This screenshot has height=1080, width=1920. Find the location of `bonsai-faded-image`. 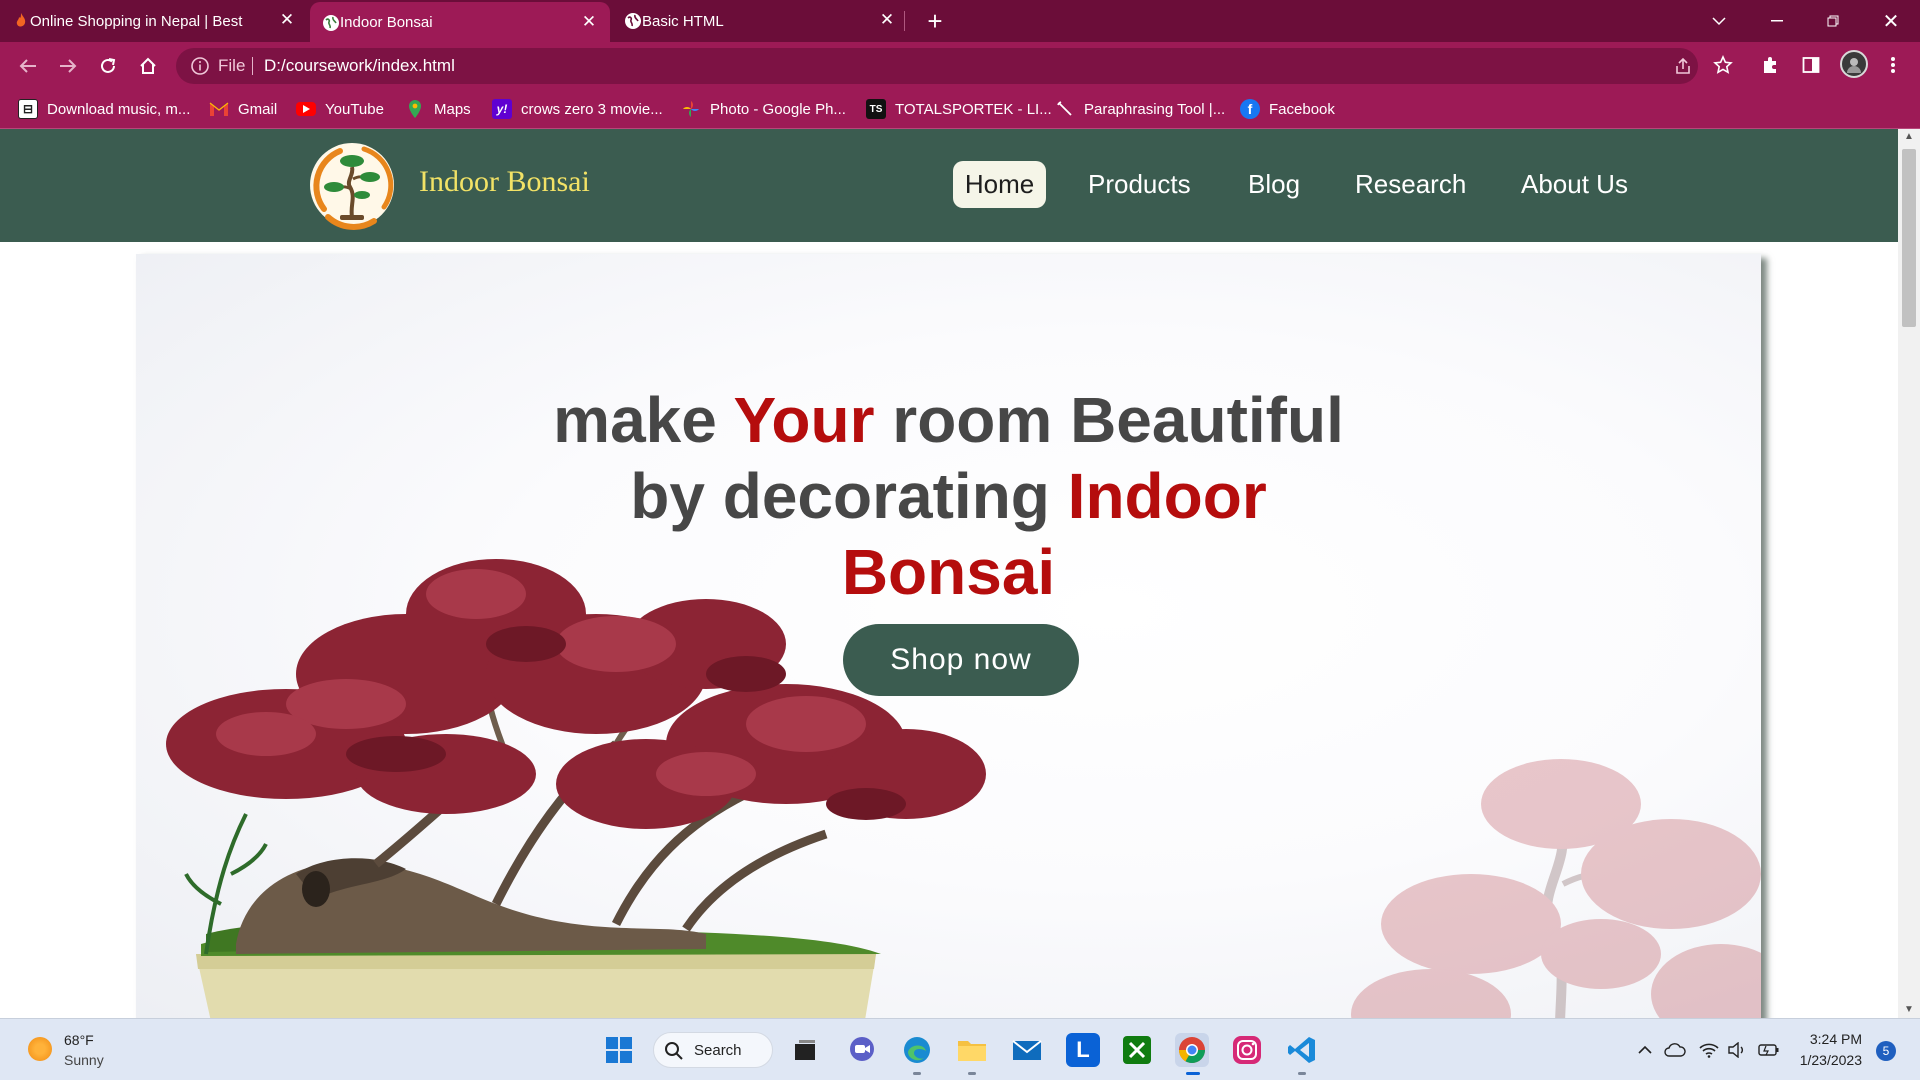

bonsai-faded-image is located at coordinates (1556, 888).